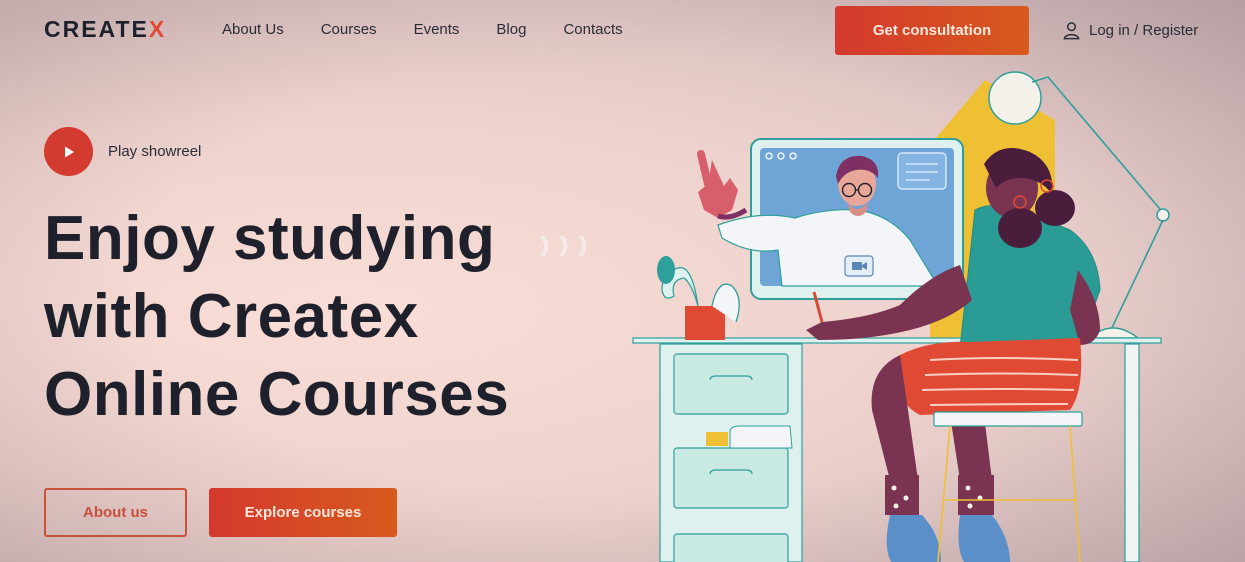 The height and width of the screenshot is (562, 1245). I want to click on hero-title-line-2: with Createx, so click(231, 316).